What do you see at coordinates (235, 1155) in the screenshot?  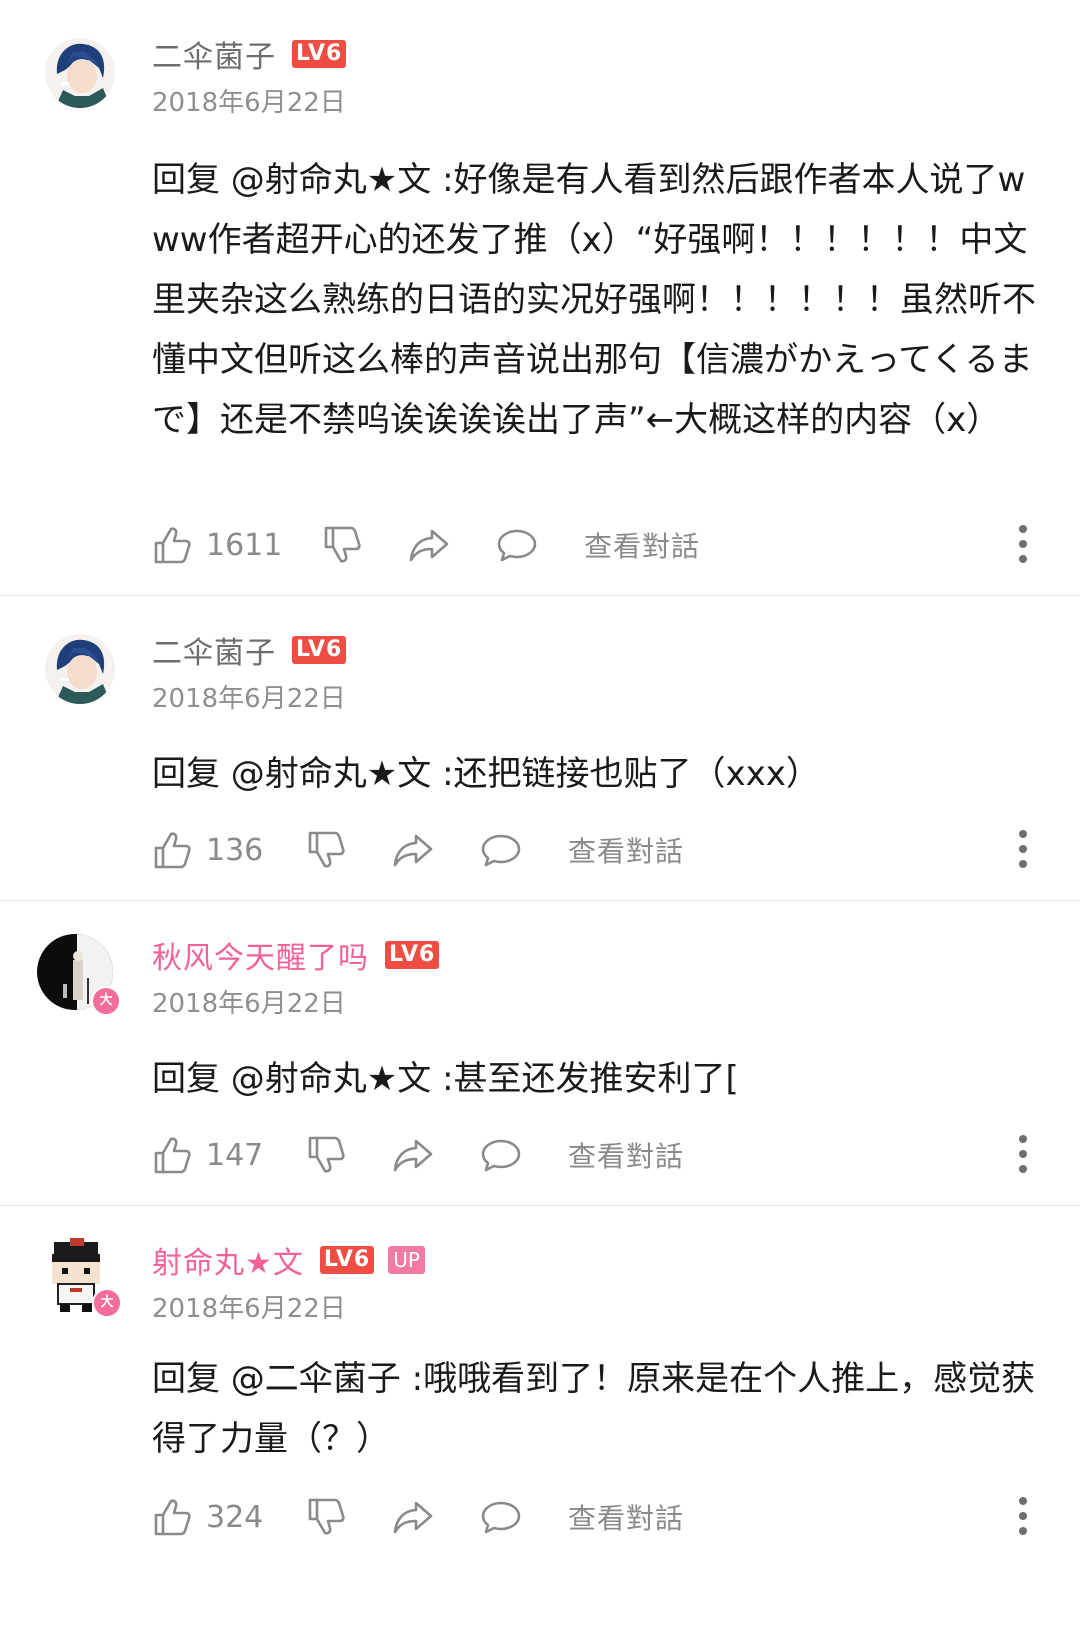 I see `like-count: 147` at bounding box center [235, 1155].